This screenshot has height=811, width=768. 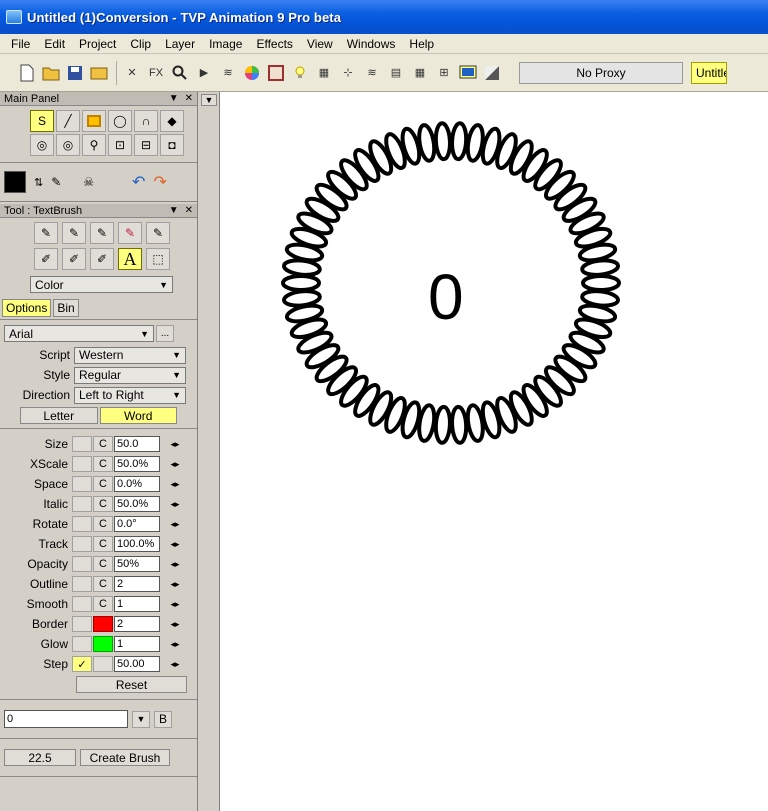 What do you see at coordinates (66, 719) in the screenshot?
I see `text-input: 0` at bounding box center [66, 719].